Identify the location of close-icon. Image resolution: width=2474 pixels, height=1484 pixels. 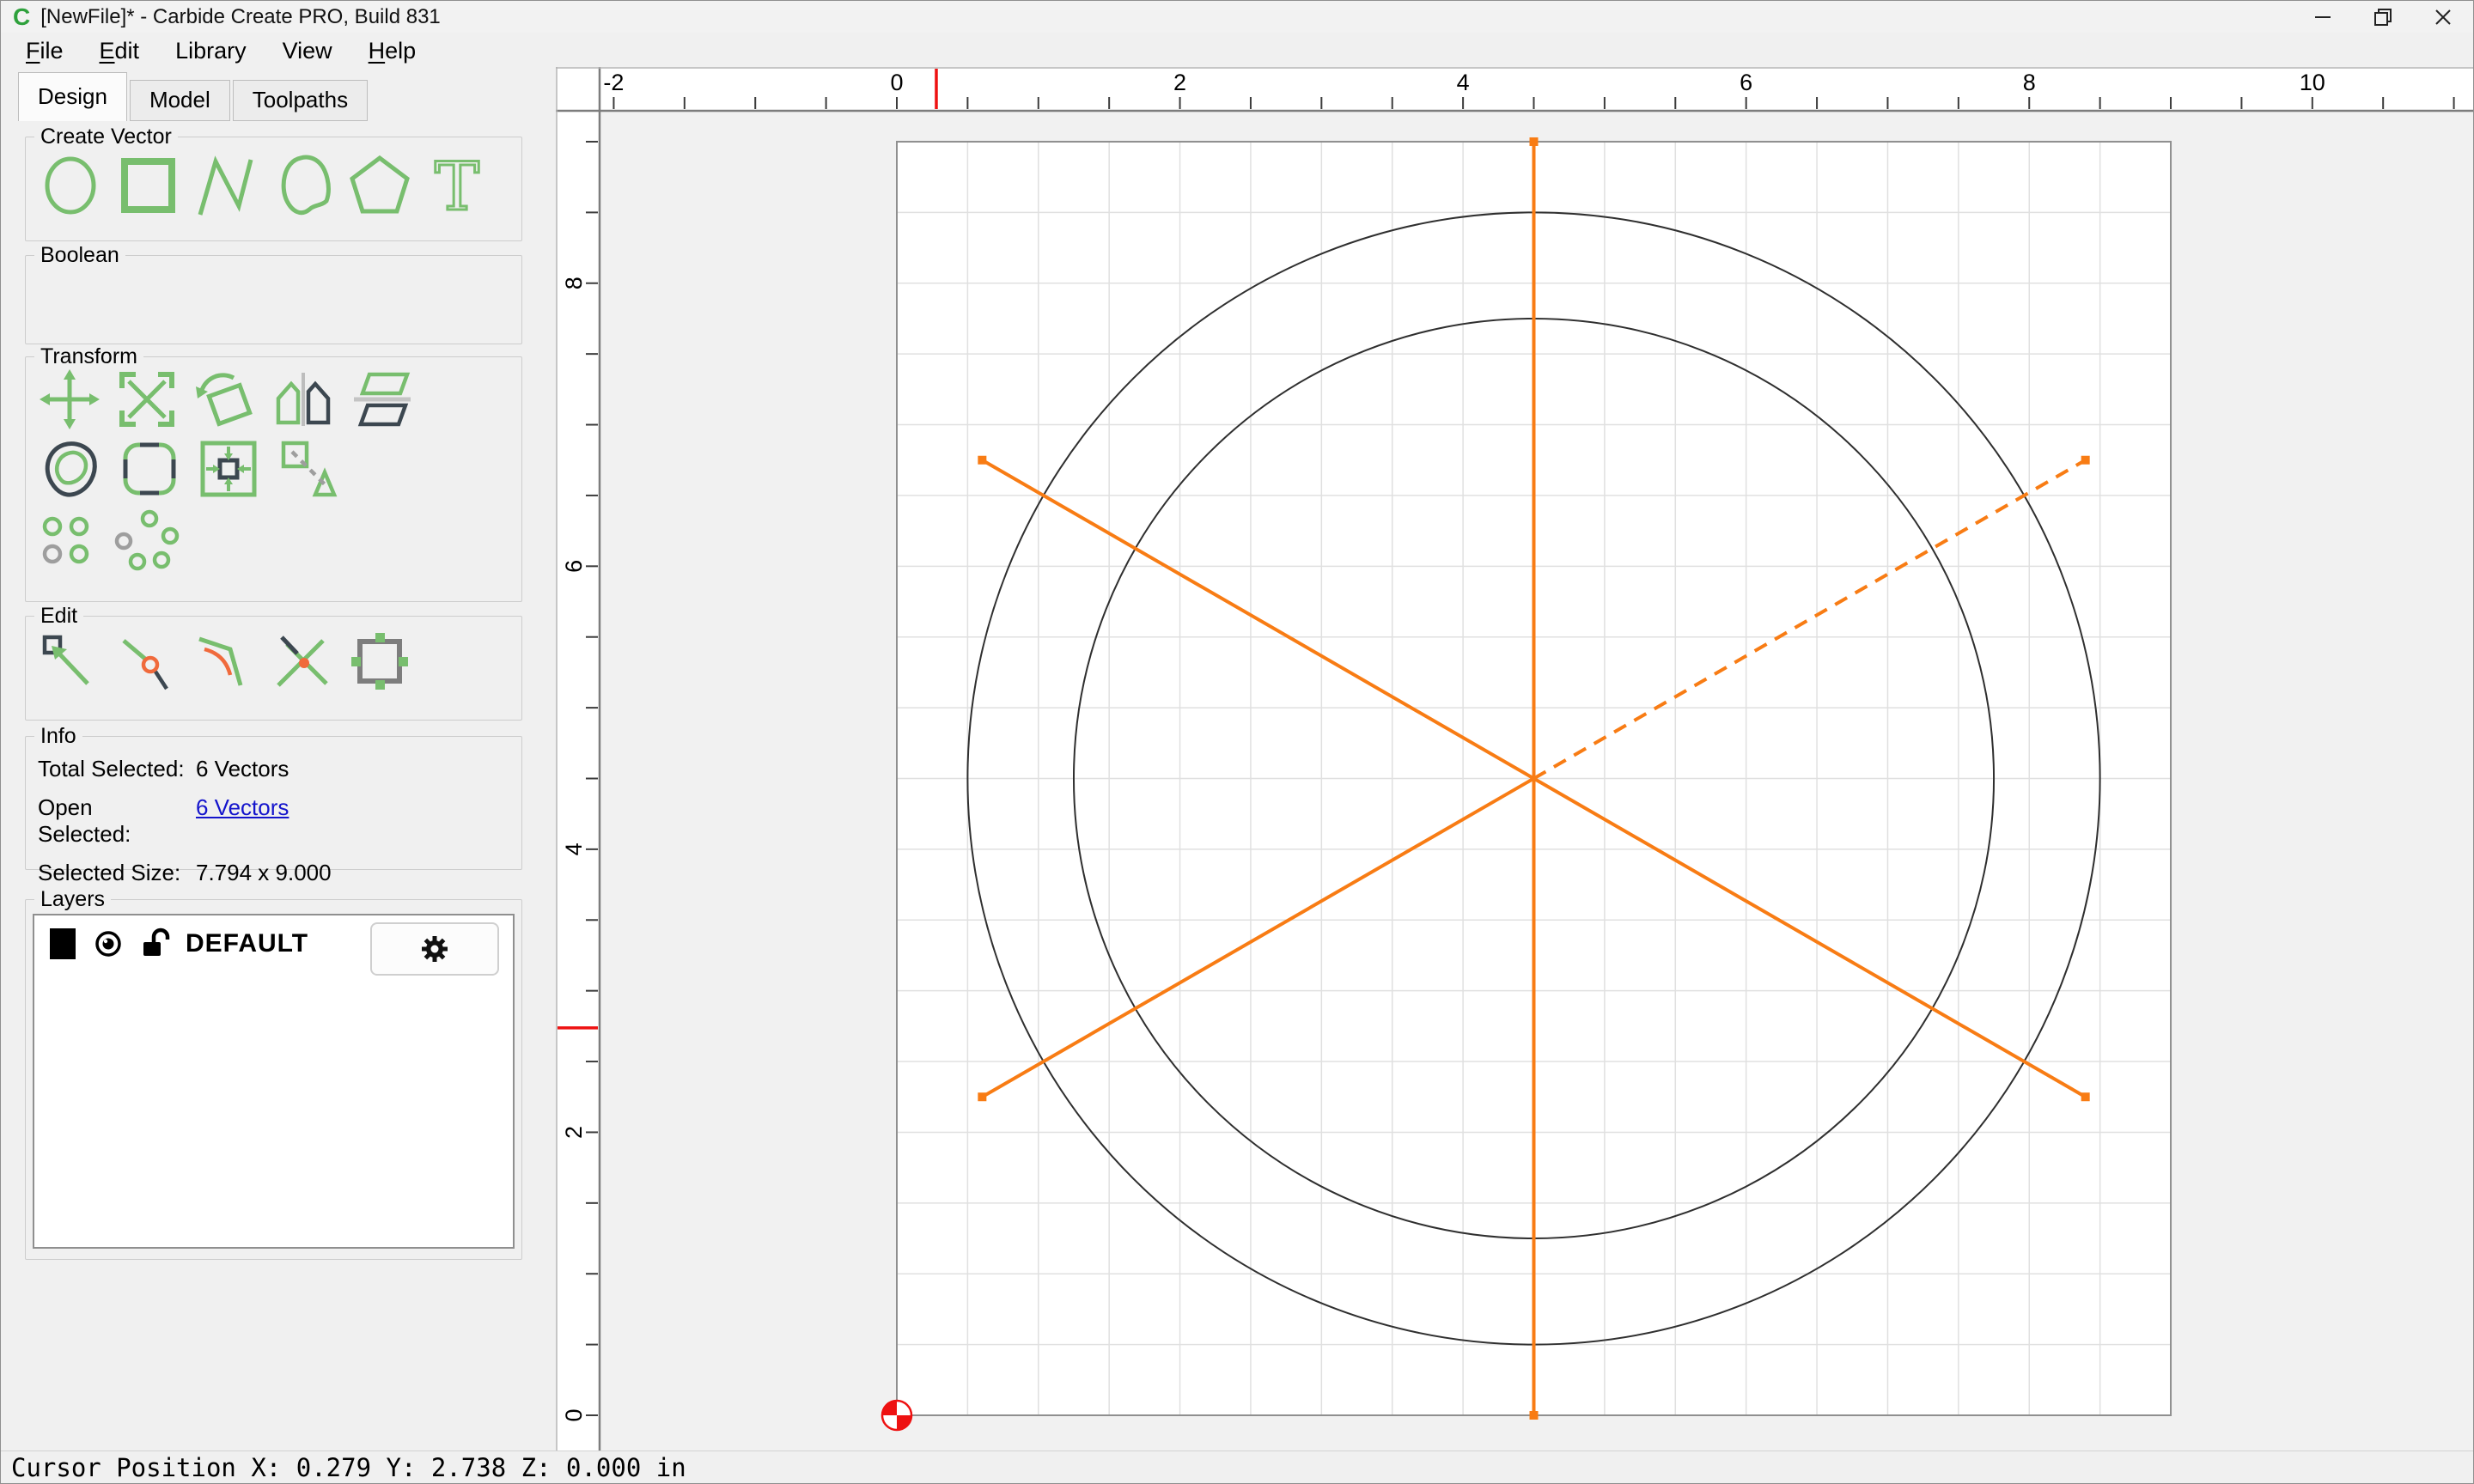
(2443, 17).